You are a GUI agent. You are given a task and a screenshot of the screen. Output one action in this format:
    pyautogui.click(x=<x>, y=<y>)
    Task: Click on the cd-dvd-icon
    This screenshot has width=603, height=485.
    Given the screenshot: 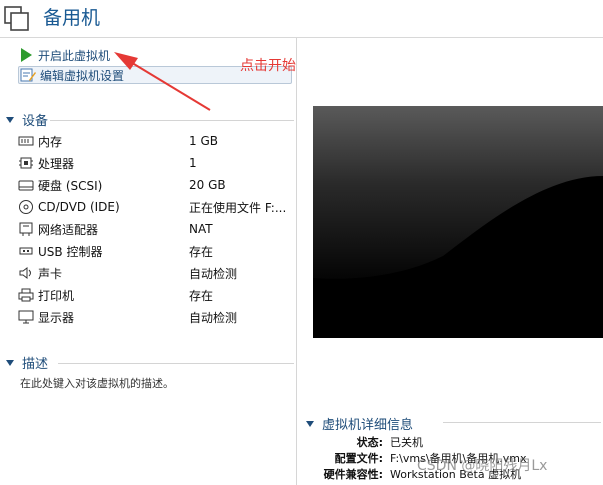 What is the action you would take?
    pyautogui.click(x=26, y=207)
    